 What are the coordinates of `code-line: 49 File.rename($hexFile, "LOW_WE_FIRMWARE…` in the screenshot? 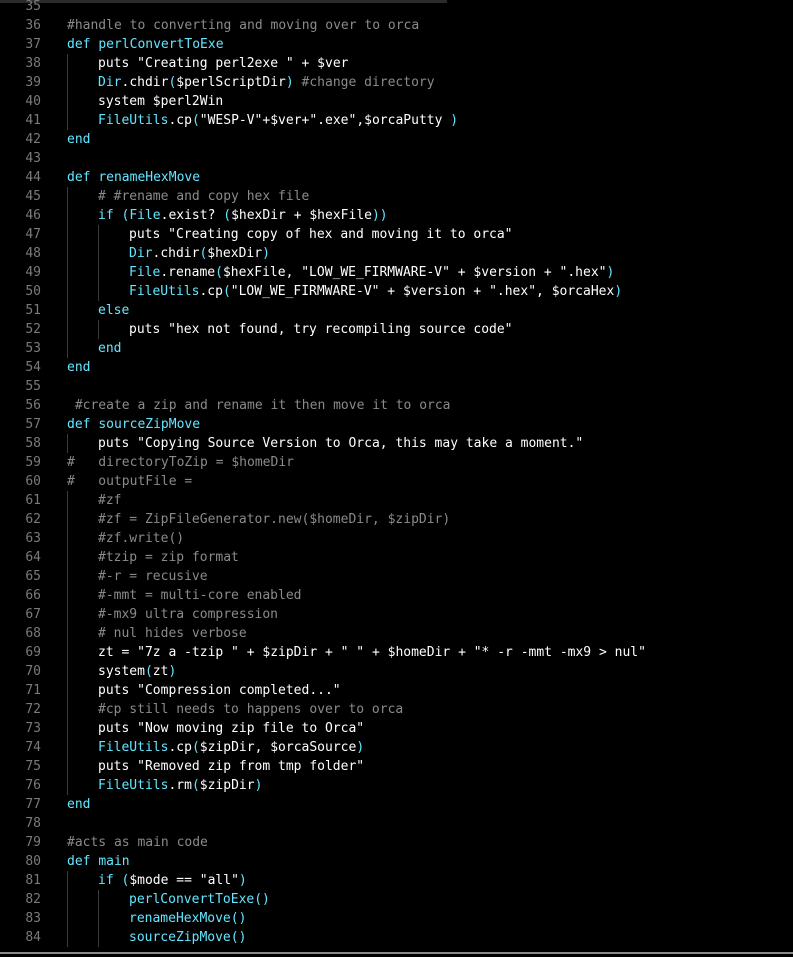 It's located at (396, 272).